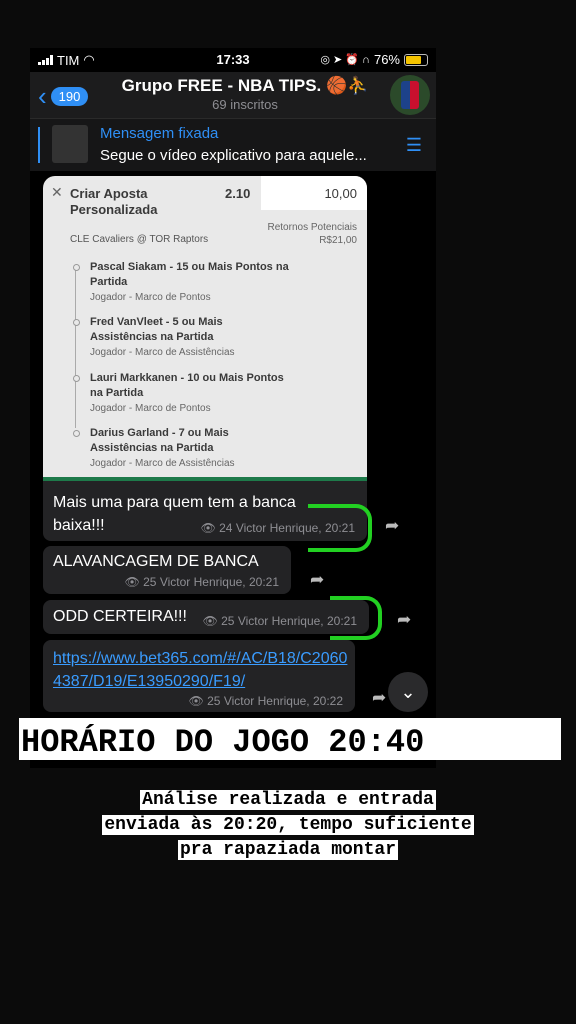 This screenshot has width=576, height=1024. I want to click on status-bar: TIM ◠ 17:33 ◎ ➤ ⏰ ∩ 76%, so click(233, 60).